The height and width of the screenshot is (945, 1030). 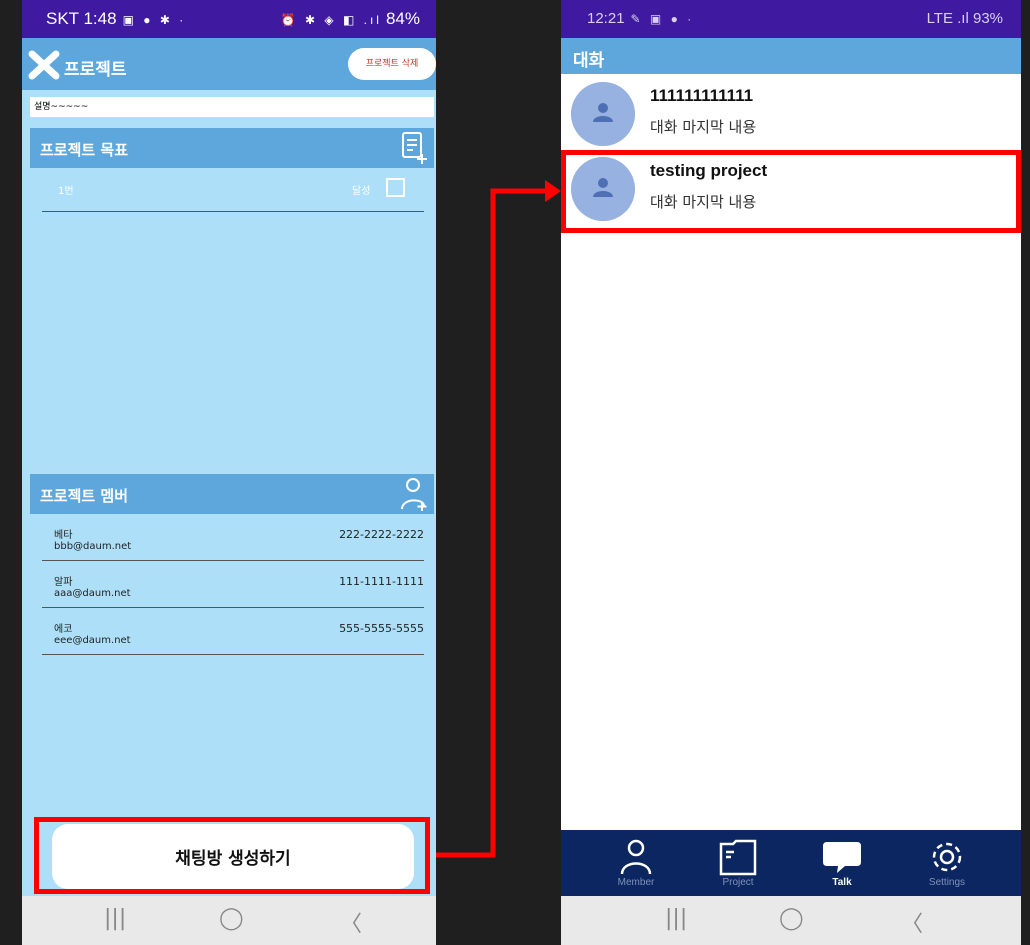 What do you see at coordinates (414, 494) in the screenshot?
I see `add-member-icon` at bounding box center [414, 494].